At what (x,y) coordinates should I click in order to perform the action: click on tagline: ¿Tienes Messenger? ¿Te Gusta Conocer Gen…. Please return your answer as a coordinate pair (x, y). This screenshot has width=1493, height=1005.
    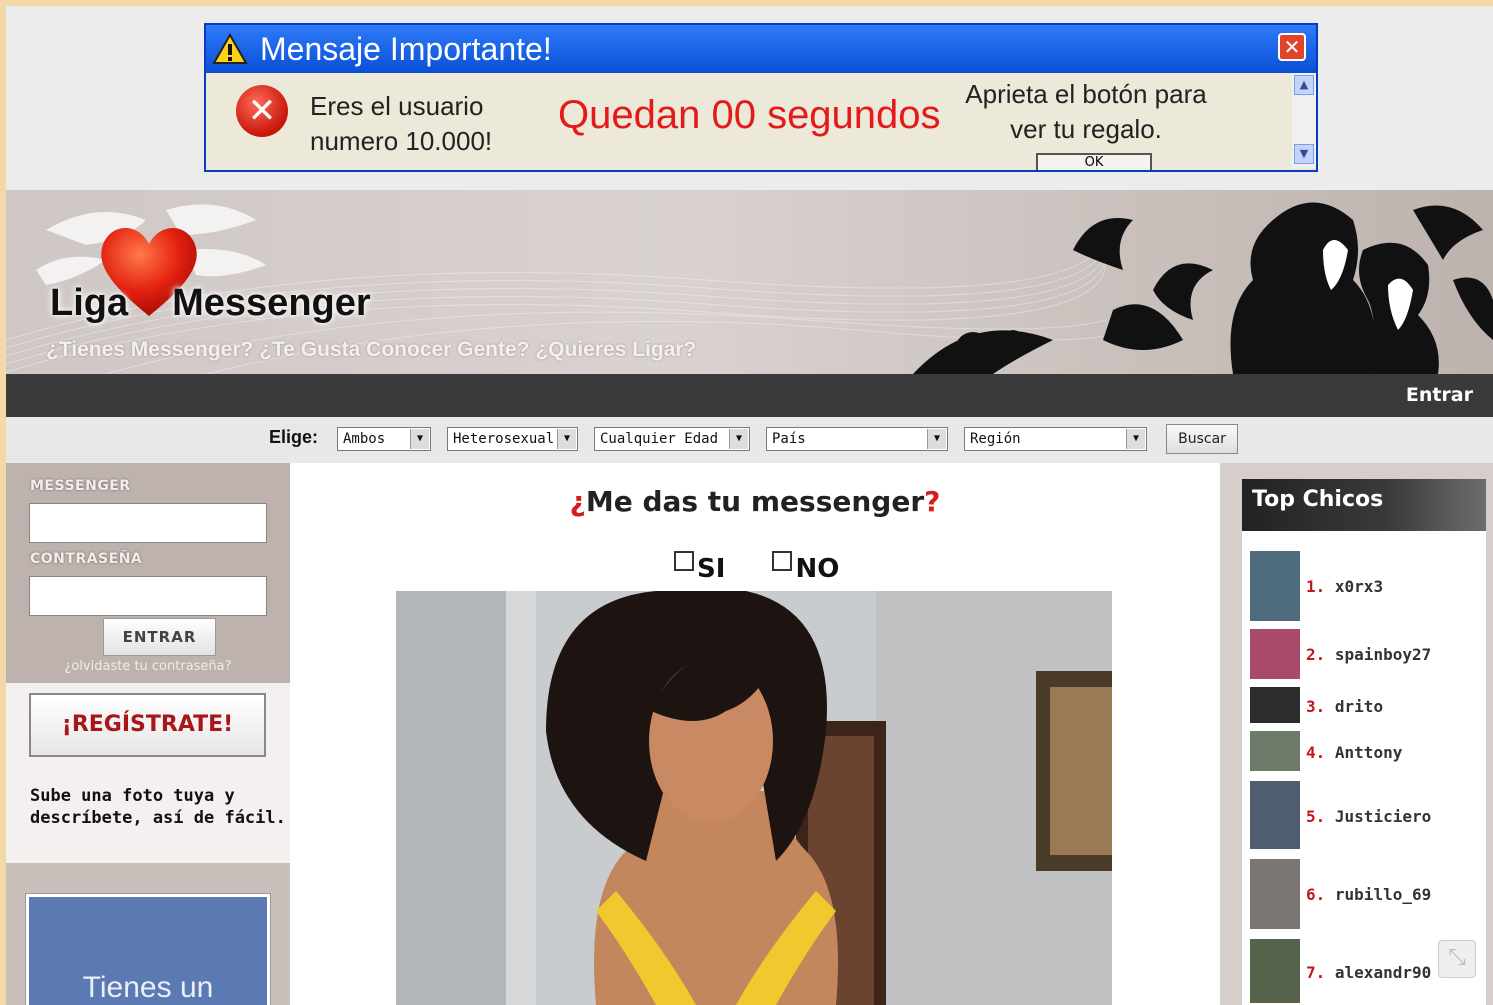
    Looking at the image, I should click on (371, 349).